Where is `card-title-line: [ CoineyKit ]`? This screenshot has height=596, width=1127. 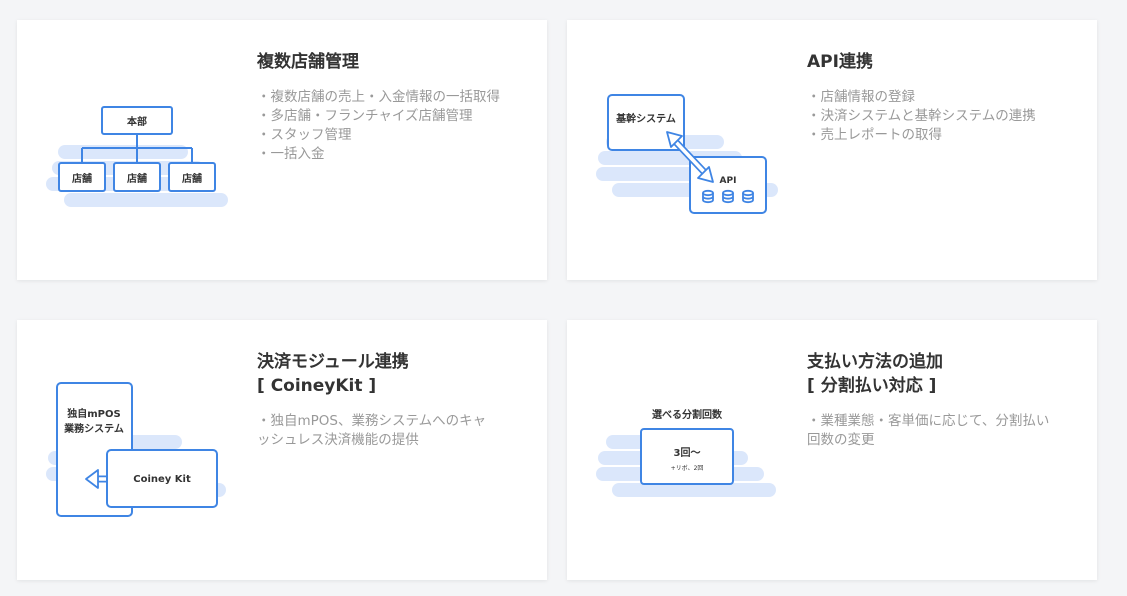
card-title-line: [ CoineyKit ] is located at coordinates (317, 386).